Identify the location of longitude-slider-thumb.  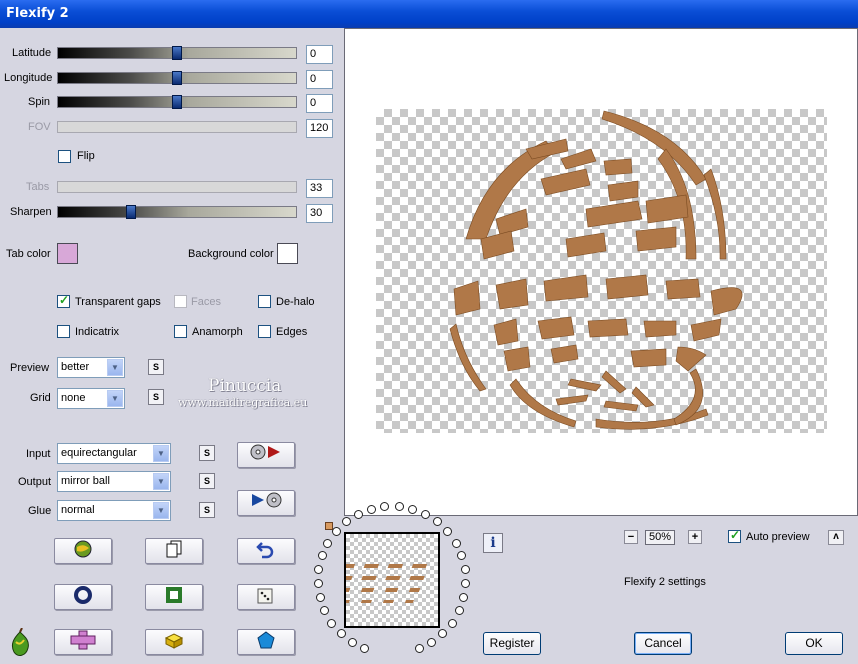
(177, 78).